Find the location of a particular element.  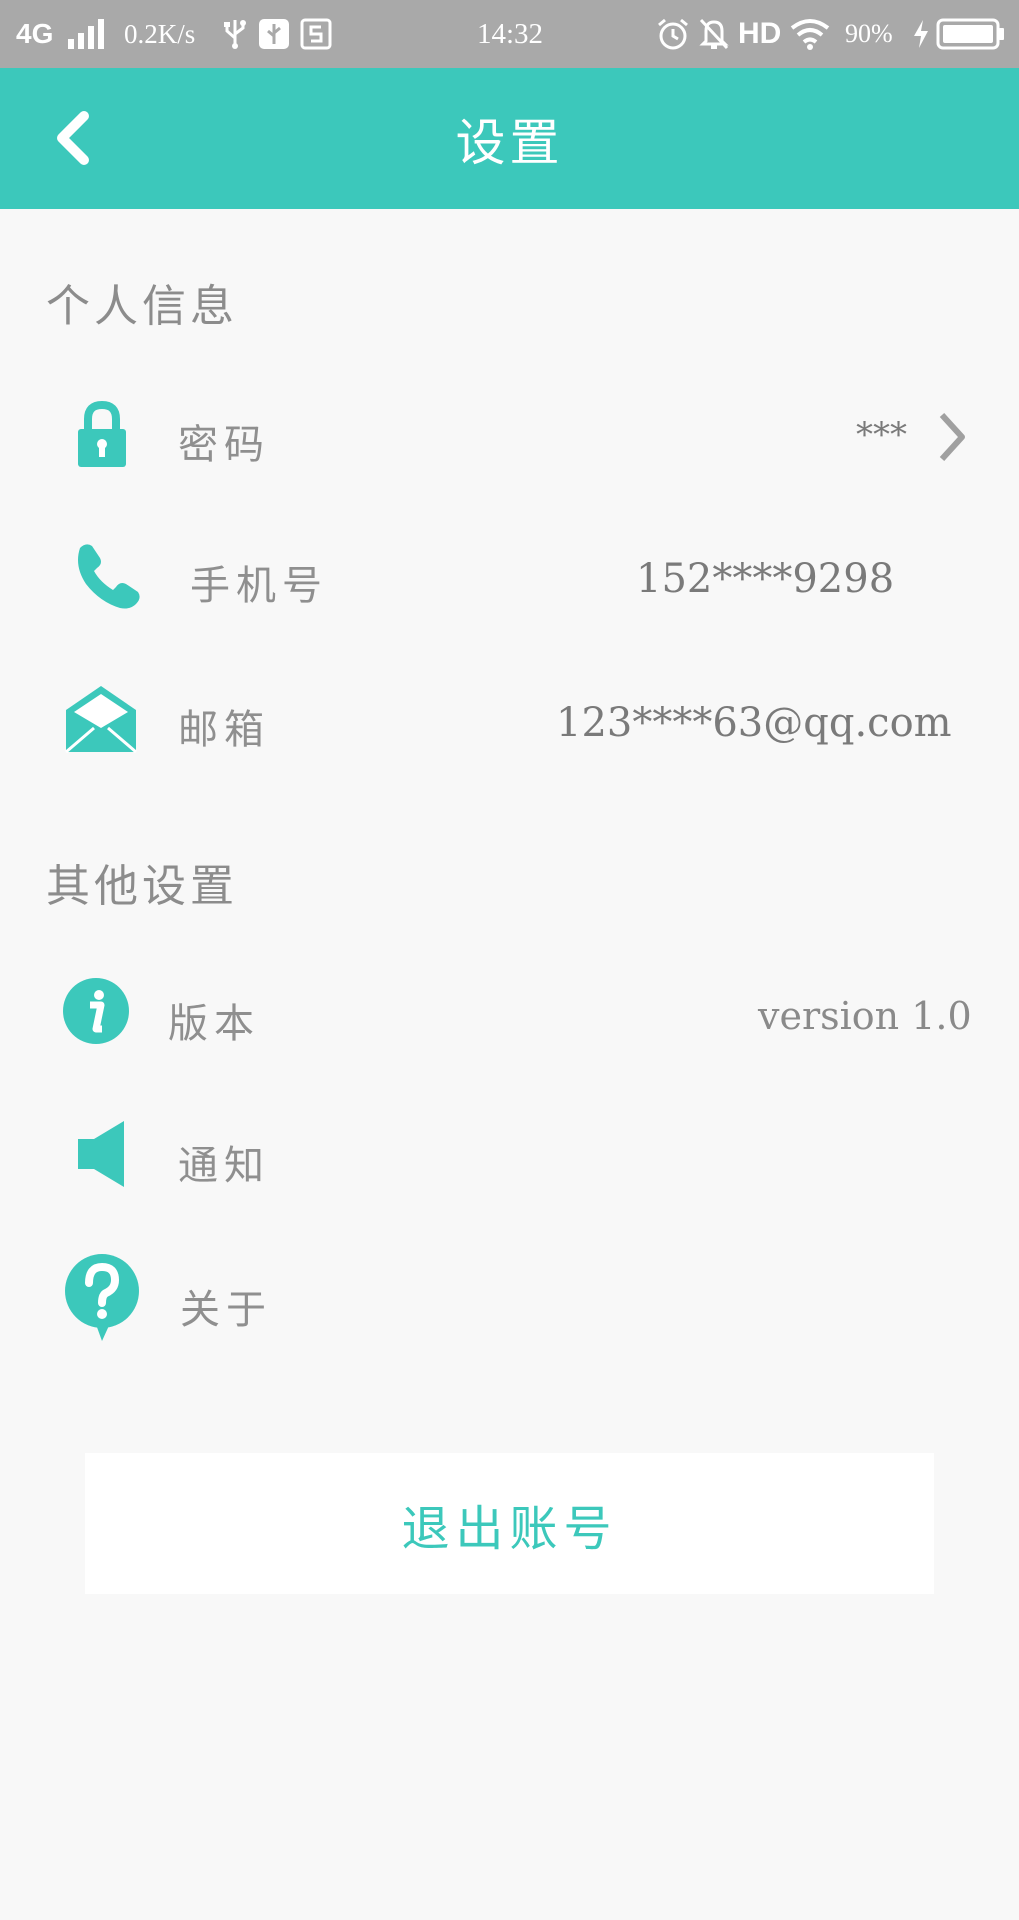

version-value: version 1.0 is located at coordinates (865, 1016).